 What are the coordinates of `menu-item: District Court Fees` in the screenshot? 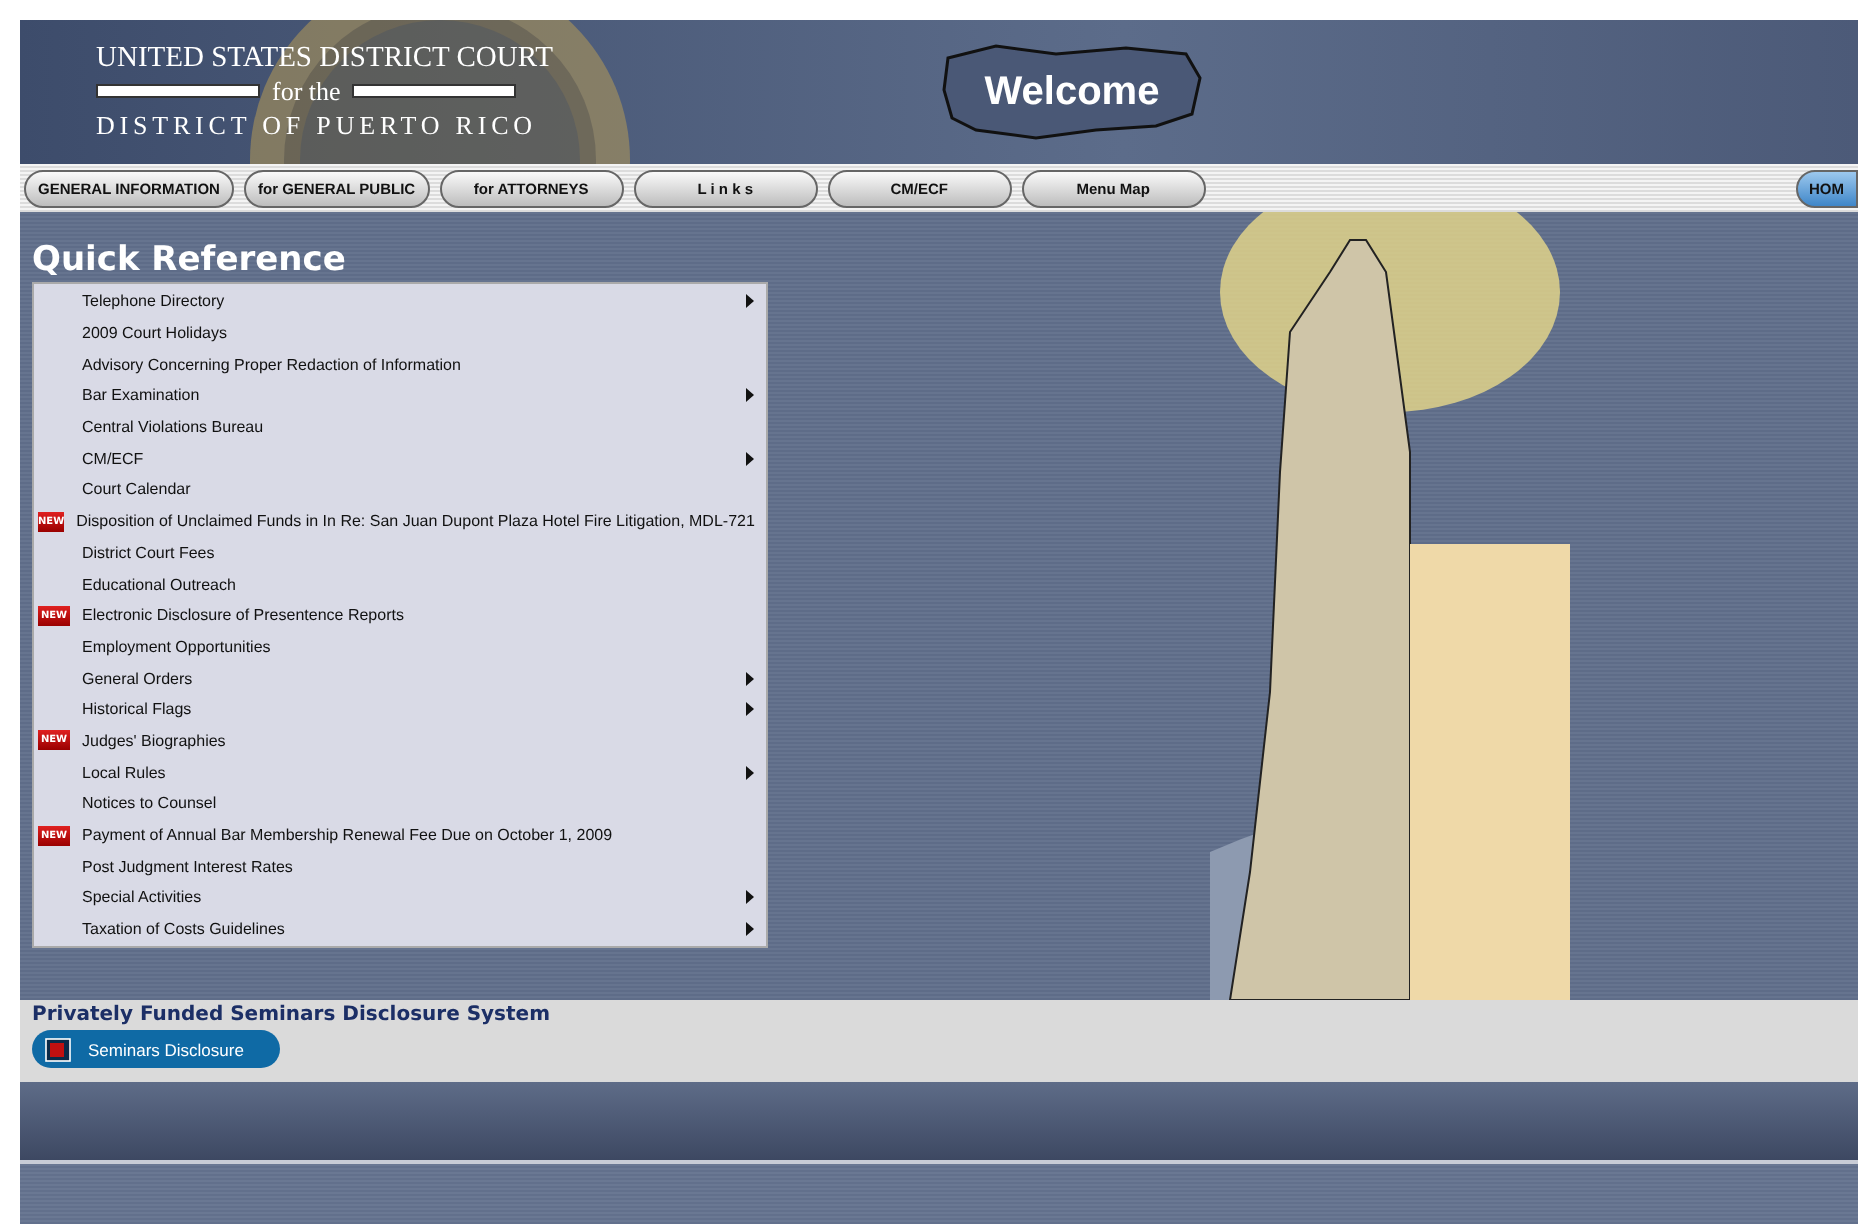 It's located at (400, 553).